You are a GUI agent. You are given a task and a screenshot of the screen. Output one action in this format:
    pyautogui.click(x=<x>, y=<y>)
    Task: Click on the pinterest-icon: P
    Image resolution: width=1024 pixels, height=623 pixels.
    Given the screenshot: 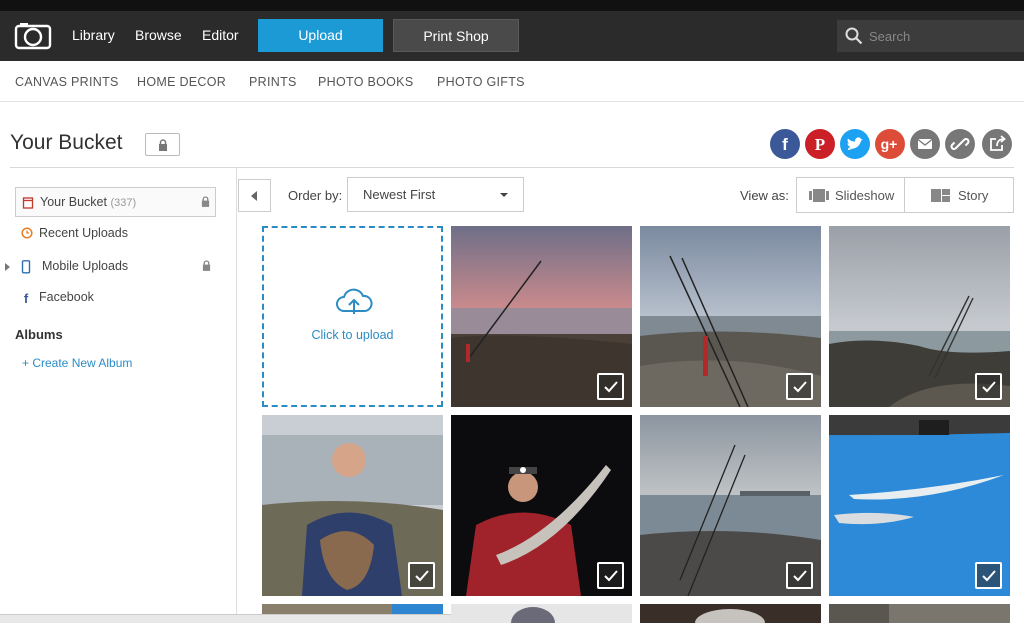 What is the action you would take?
    pyautogui.click(x=820, y=144)
    